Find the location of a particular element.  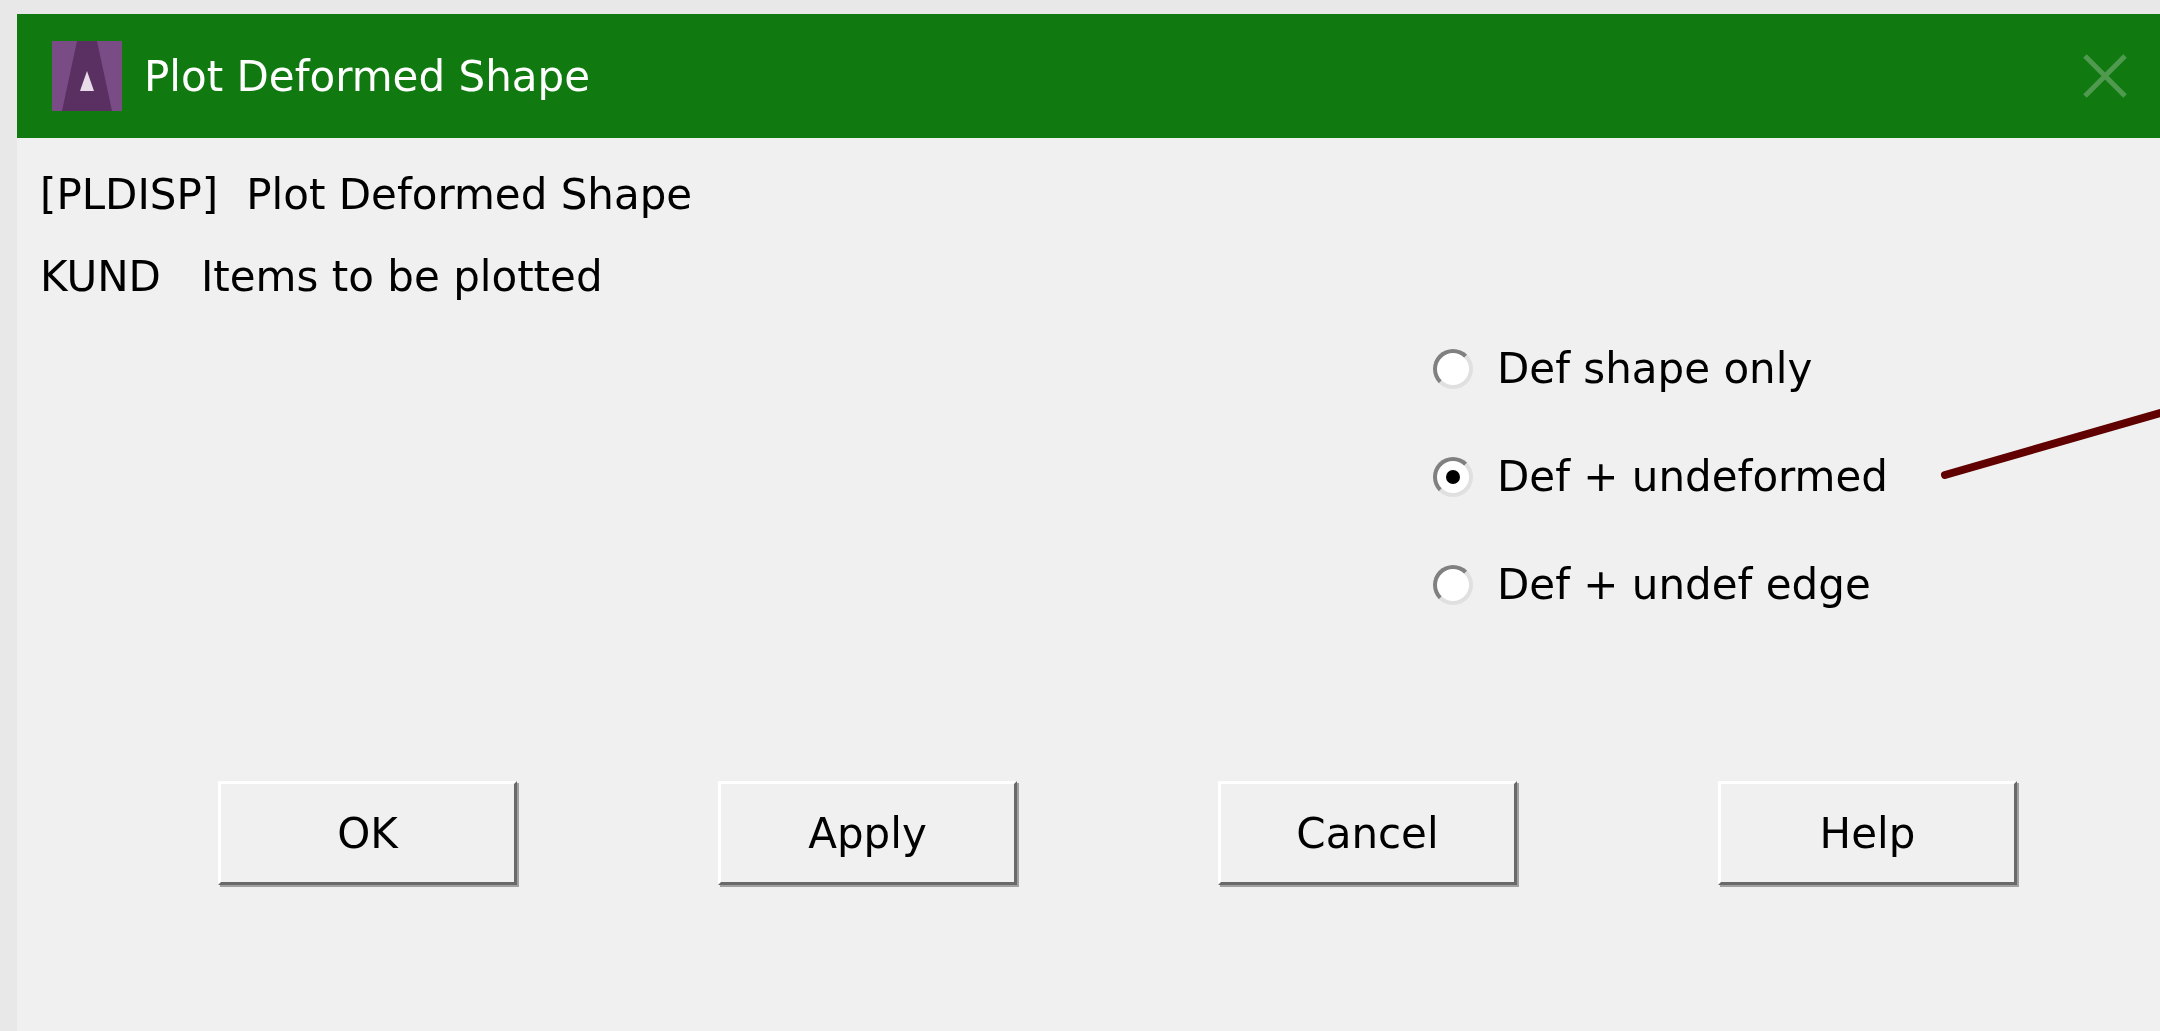

dialog-button: OK is located at coordinates (367, 833).